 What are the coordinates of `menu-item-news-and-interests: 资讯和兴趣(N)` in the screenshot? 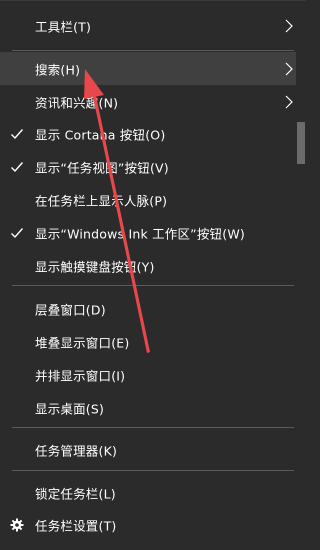 It's located at (148, 101).